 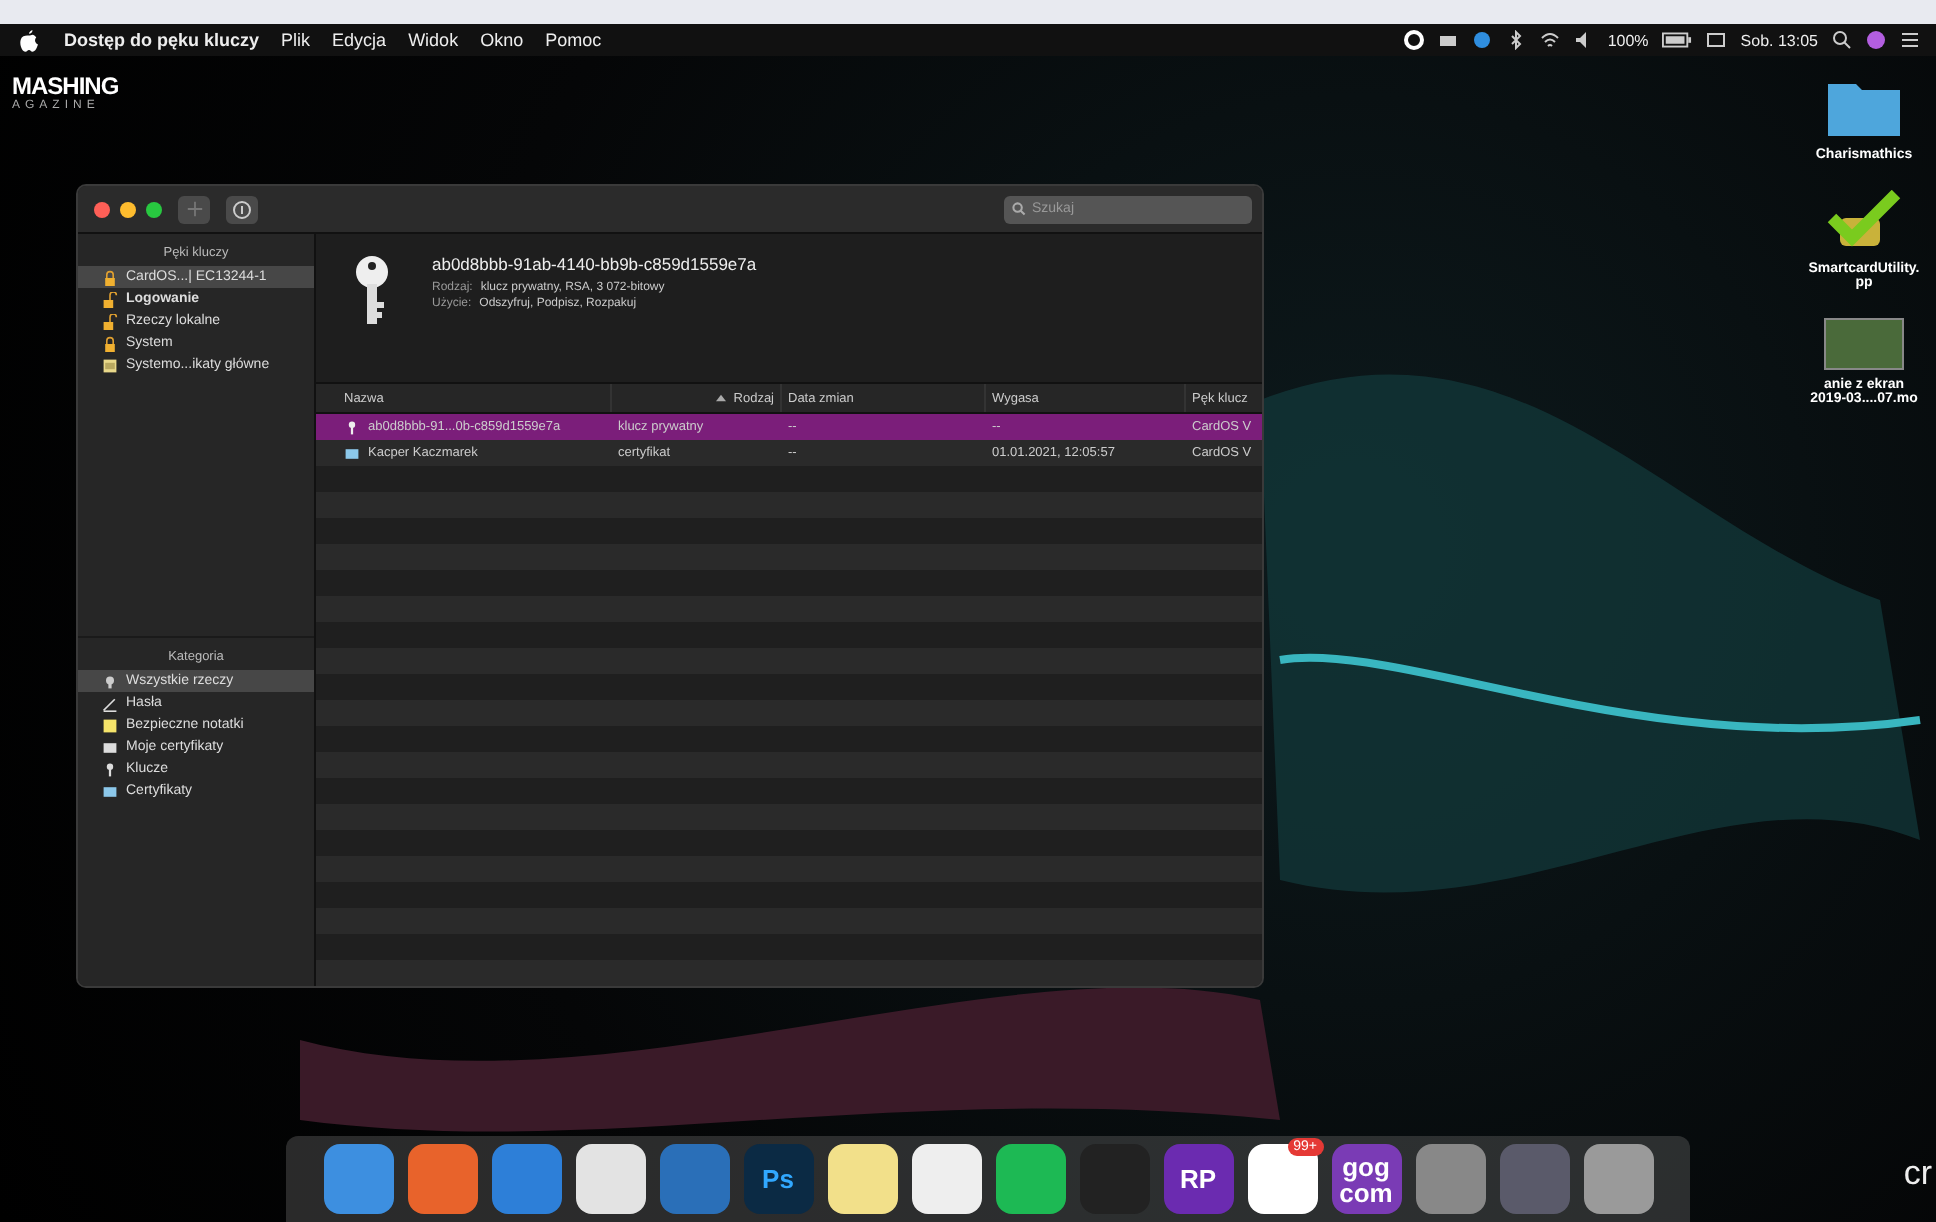 What do you see at coordinates (154, 209) in the screenshot?
I see `zoom-button` at bounding box center [154, 209].